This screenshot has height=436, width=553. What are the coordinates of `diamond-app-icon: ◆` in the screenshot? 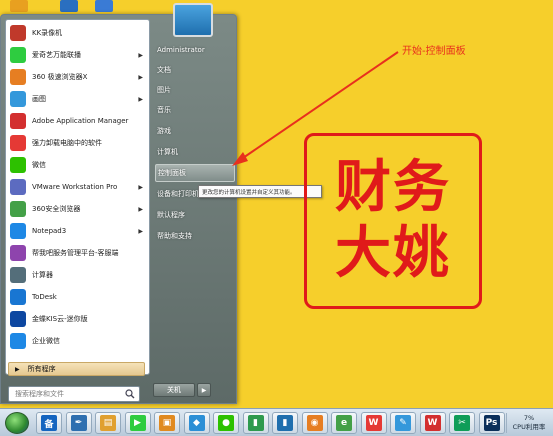 It's located at (196, 423).